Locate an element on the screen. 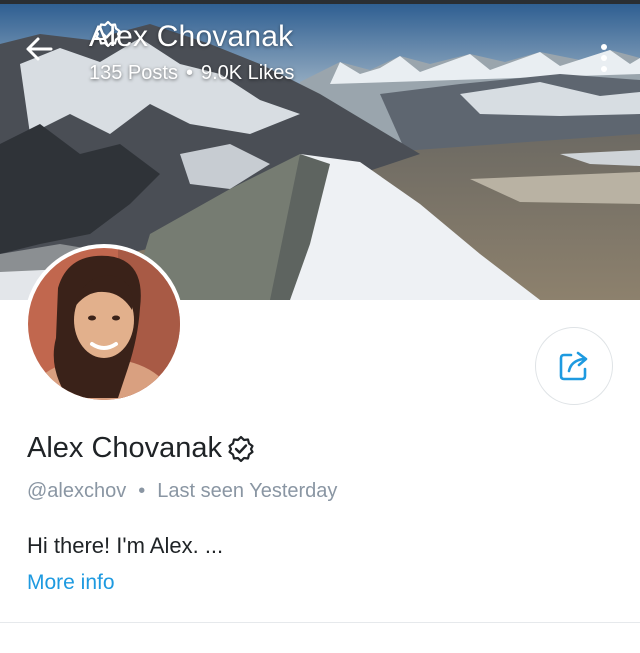 This screenshot has width=640, height=653. section-divider is located at coordinates (320, 622).